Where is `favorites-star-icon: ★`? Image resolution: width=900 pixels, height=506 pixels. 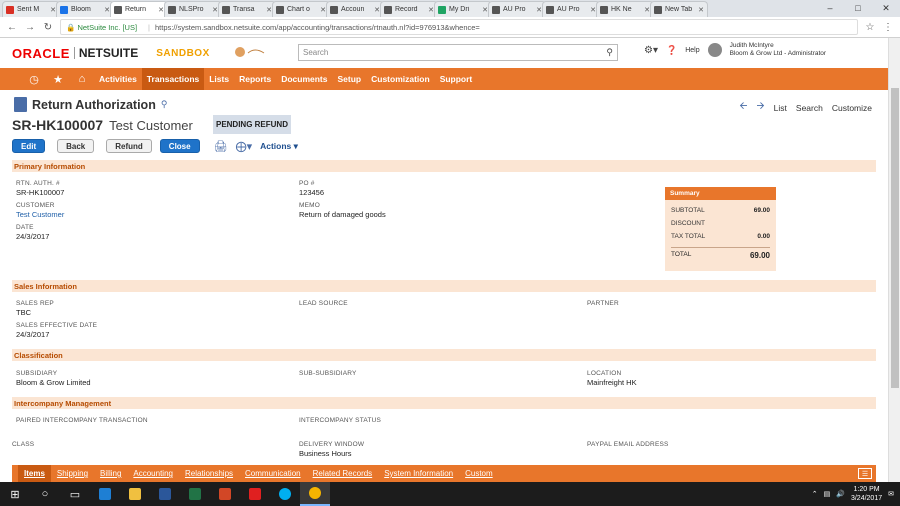 favorites-star-icon: ★ is located at coordinates (58, 79).